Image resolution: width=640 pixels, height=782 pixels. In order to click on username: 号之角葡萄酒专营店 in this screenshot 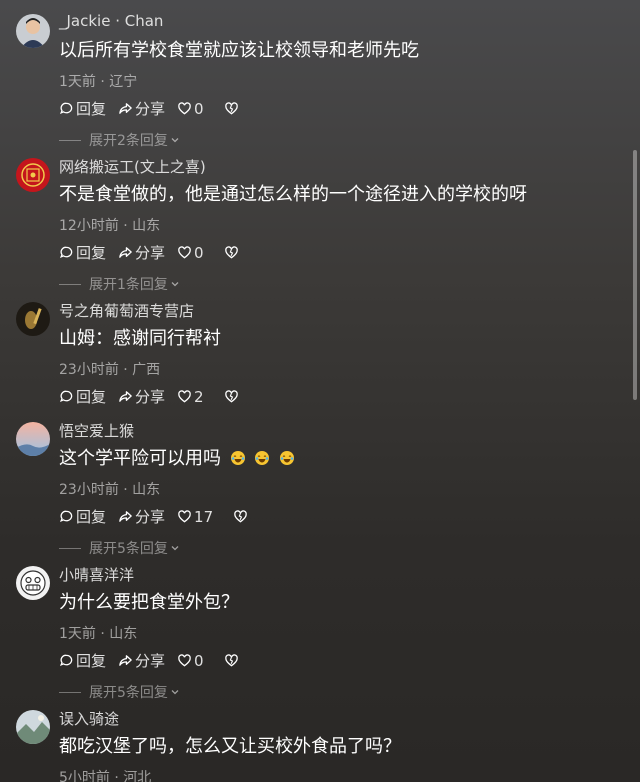, I will do `click(126, 310)`.